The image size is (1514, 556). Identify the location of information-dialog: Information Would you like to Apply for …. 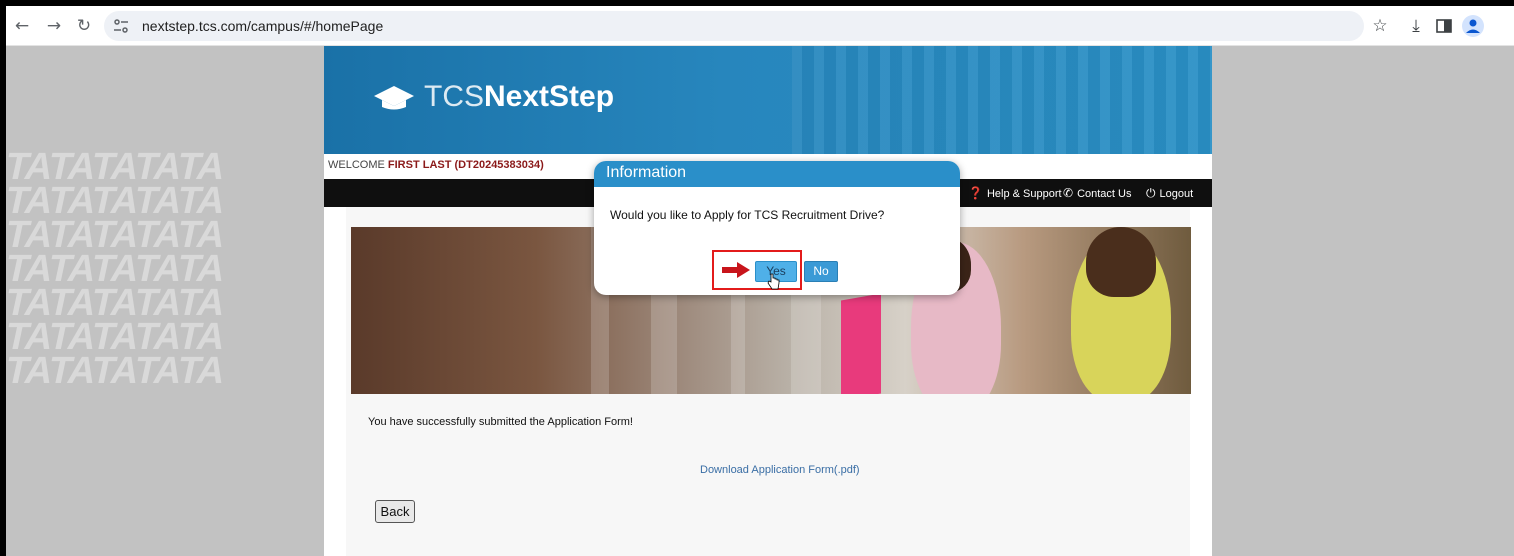
(777, 228).